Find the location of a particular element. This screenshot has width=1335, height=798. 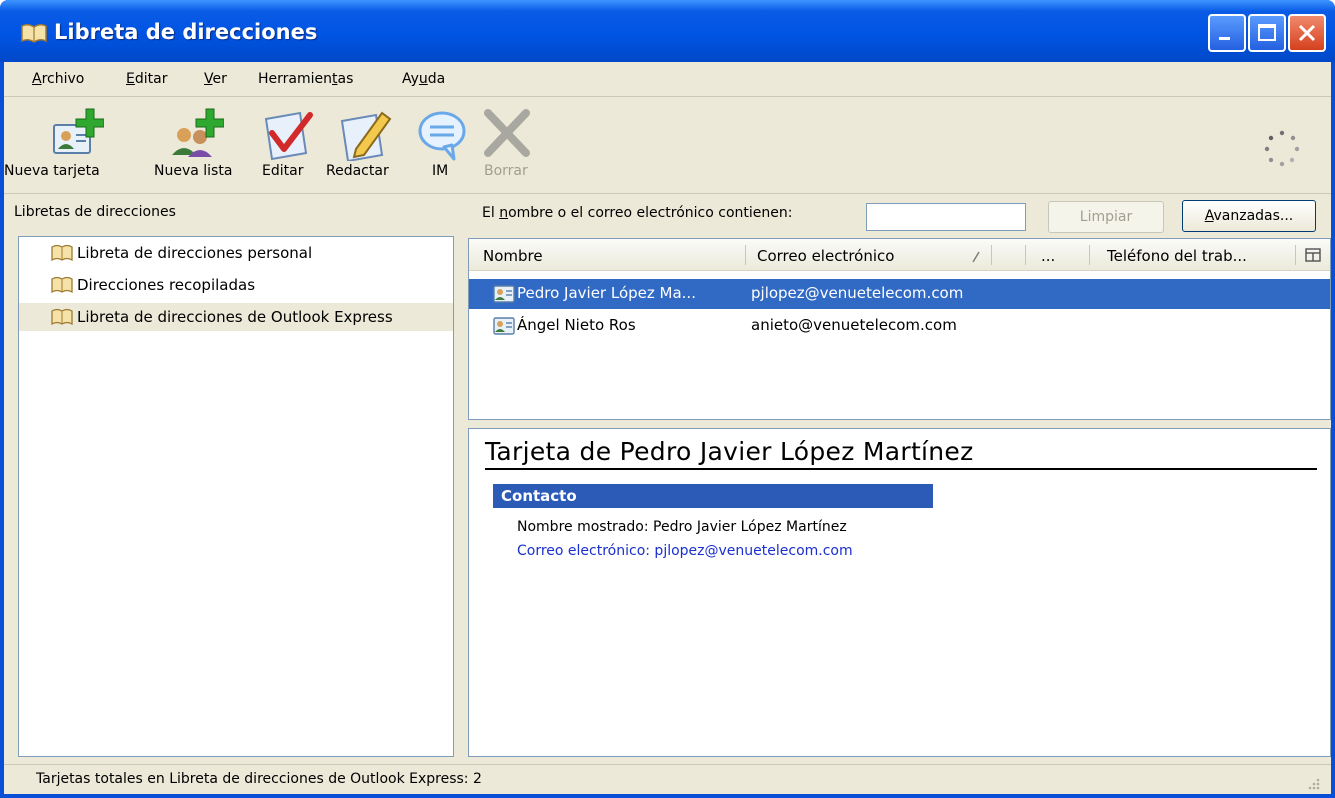

compose-pencil-icon is located at coordinates (366, 136).